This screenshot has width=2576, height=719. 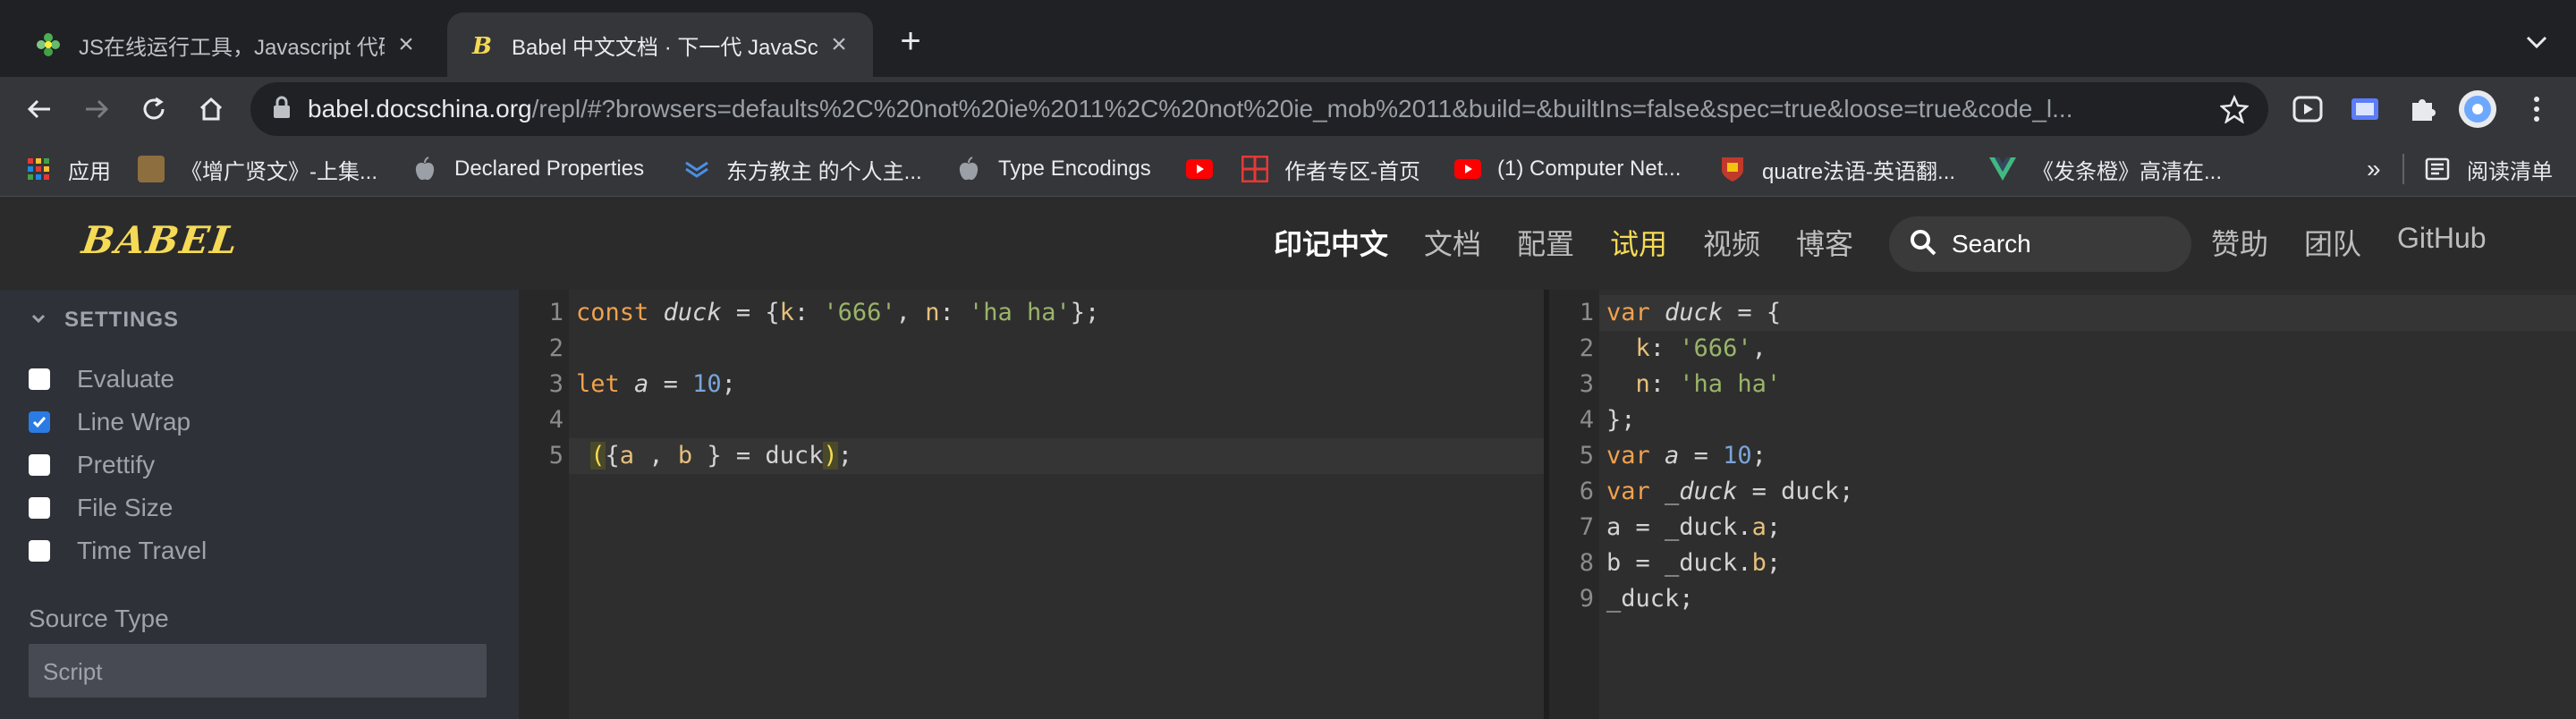 I want to click on bookmark-apps: 应用, so click(x=68, y=169).